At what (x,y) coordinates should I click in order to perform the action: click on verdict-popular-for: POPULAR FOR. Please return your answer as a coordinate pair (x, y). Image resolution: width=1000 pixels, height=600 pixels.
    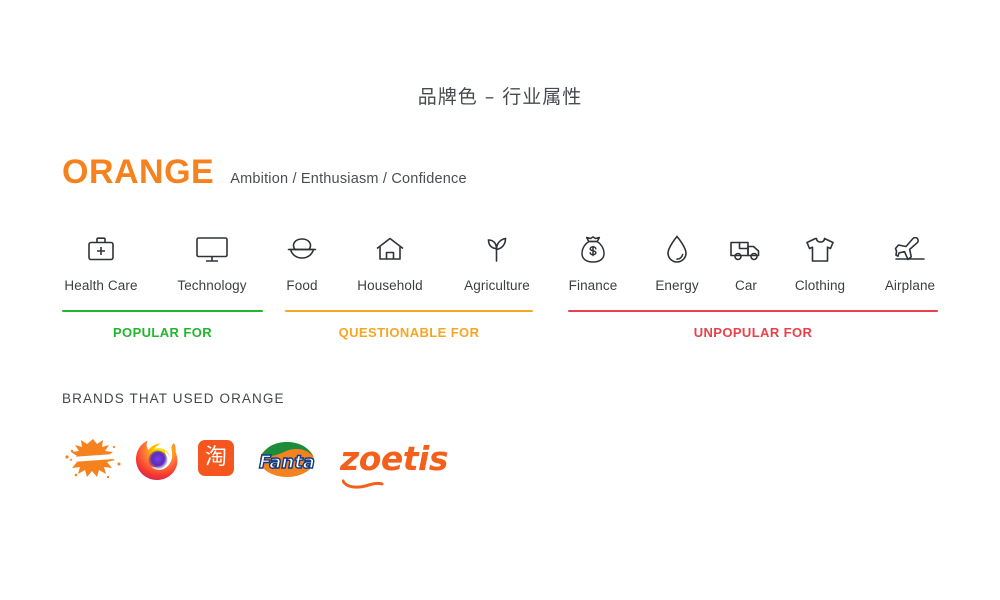
    Looking at the image, I should click on (162, 325).